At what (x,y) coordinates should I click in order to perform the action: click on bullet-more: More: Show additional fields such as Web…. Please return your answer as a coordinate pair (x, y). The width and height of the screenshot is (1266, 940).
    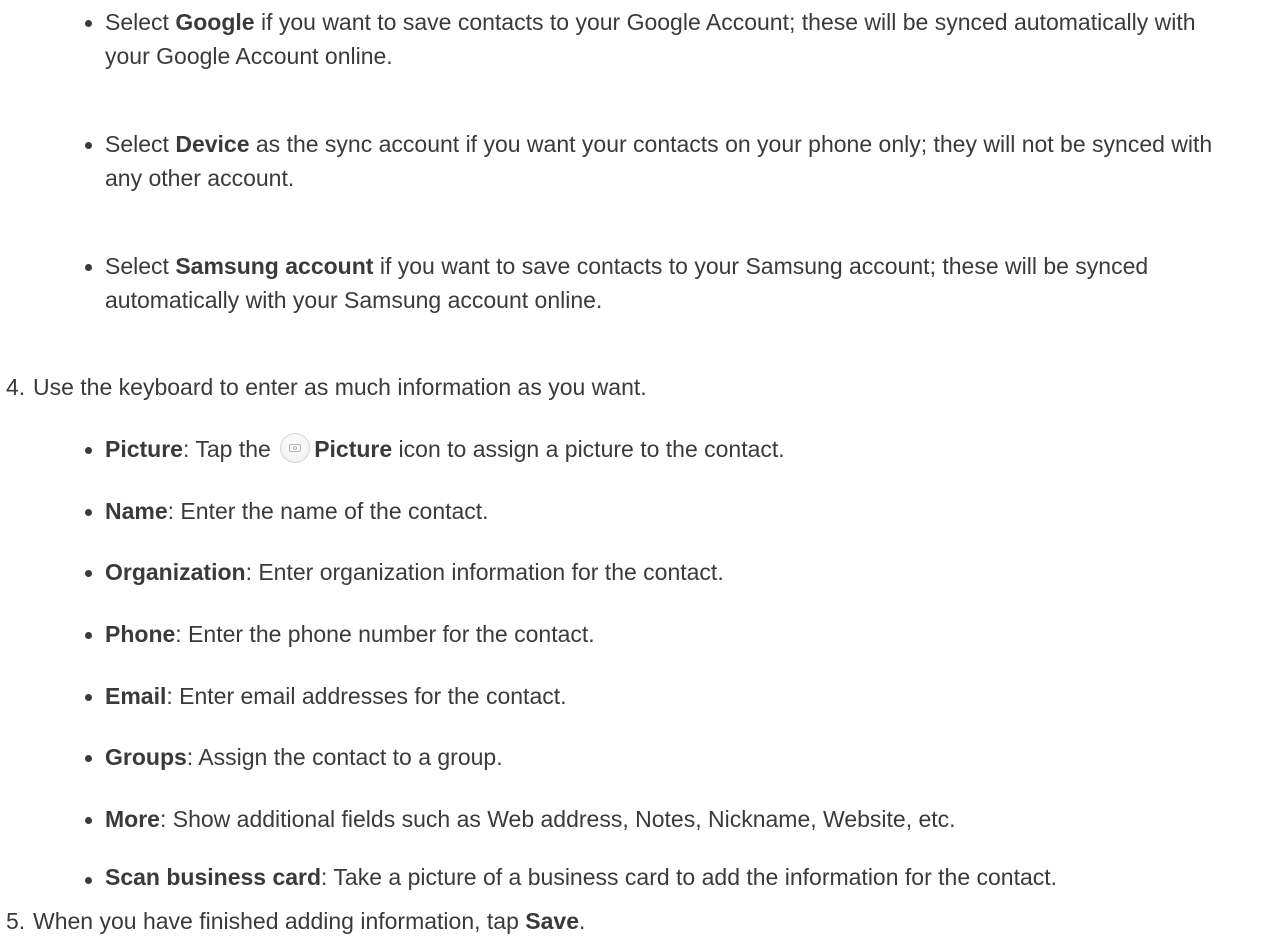
    Looking at the image, I should click on (660, 819).